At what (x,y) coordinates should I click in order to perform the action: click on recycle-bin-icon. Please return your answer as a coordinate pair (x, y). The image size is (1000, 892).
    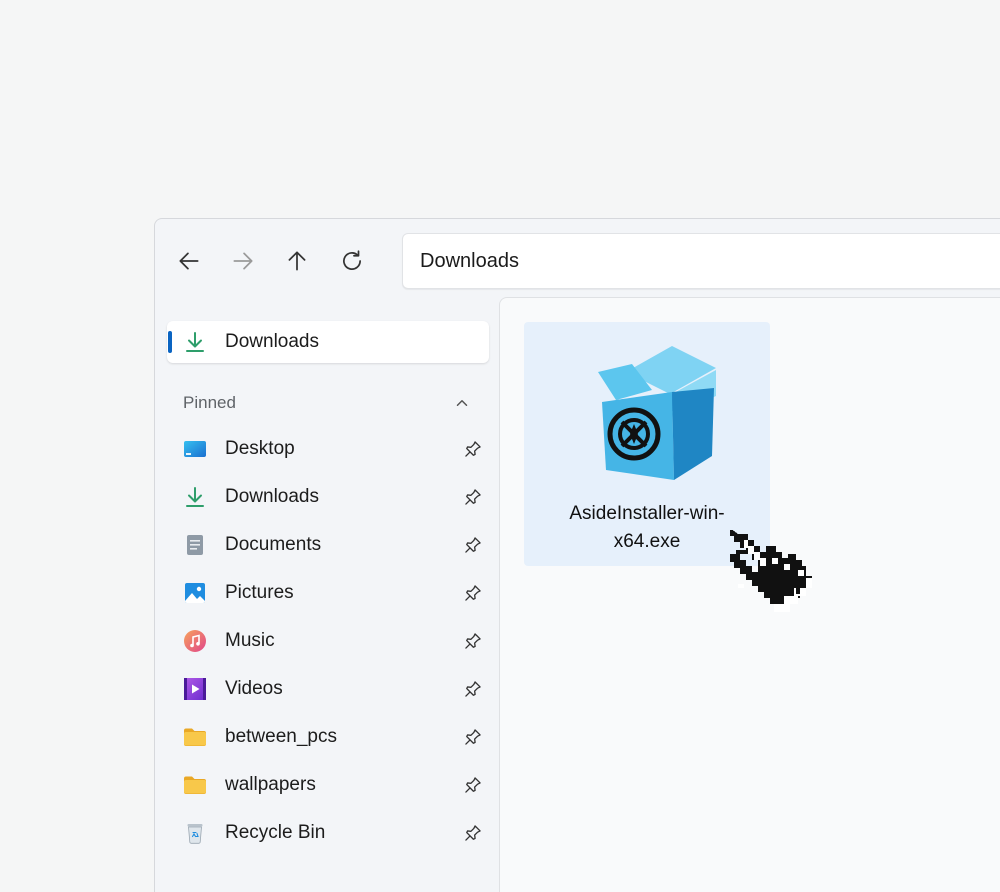
    Looking at the image, I should click on (195, 833).